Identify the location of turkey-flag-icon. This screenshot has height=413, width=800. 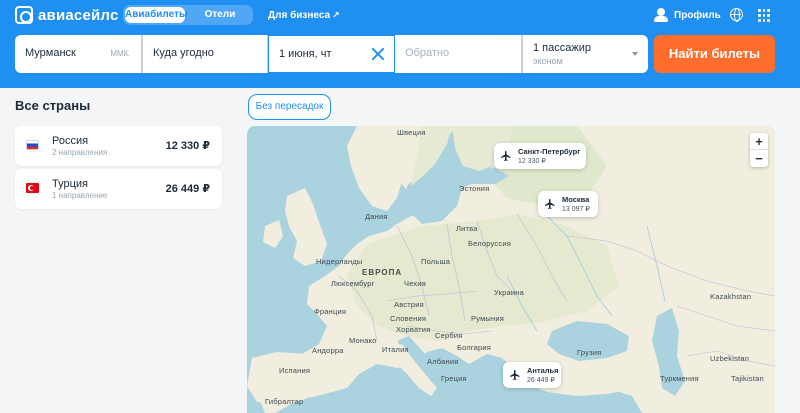
(32, 188).